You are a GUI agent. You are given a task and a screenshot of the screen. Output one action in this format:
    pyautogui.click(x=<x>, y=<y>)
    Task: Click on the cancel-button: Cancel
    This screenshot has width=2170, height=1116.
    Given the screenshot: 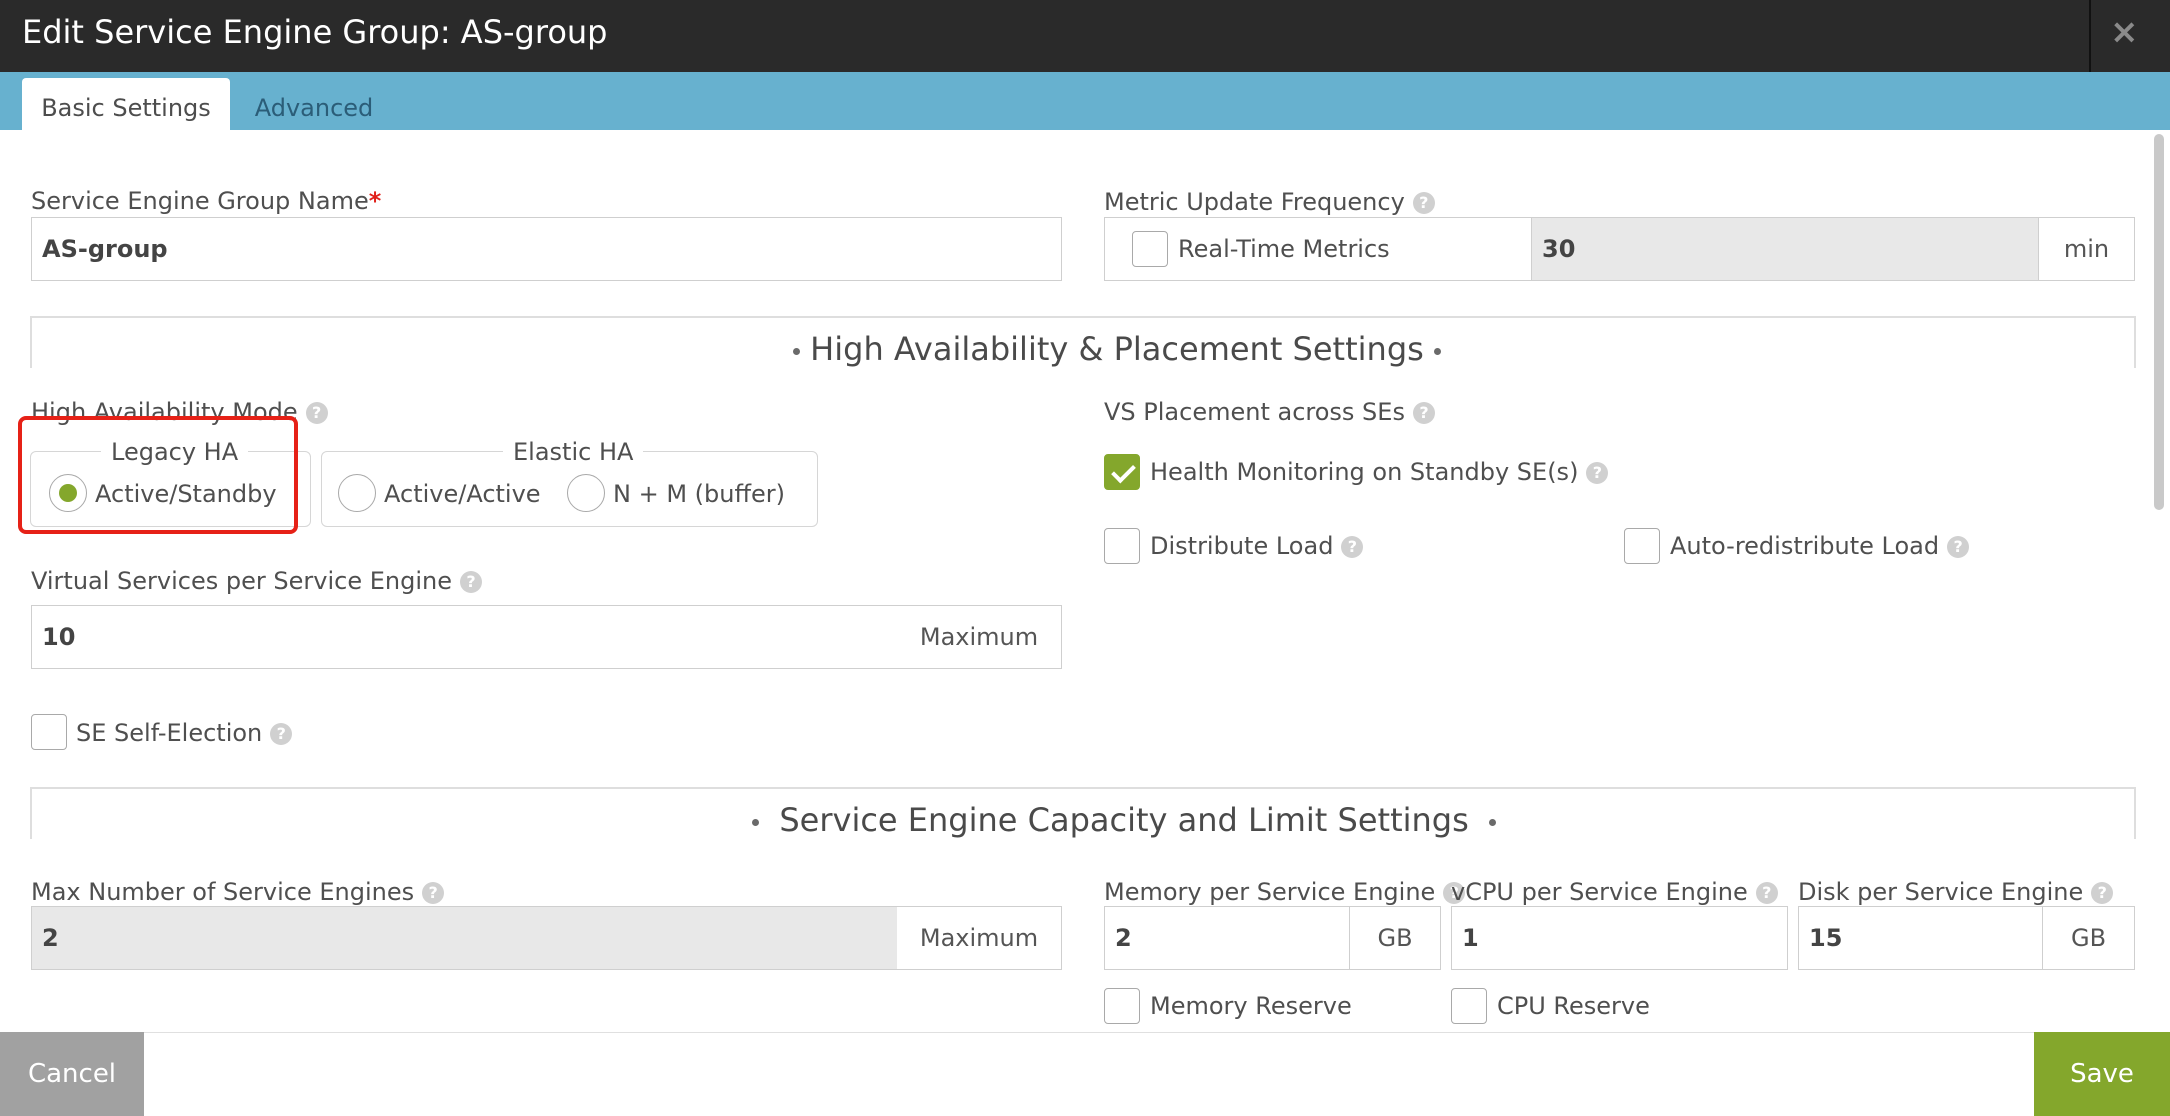 What is the action you would take?
    pyautogui.click(x=72, y=1074)
    